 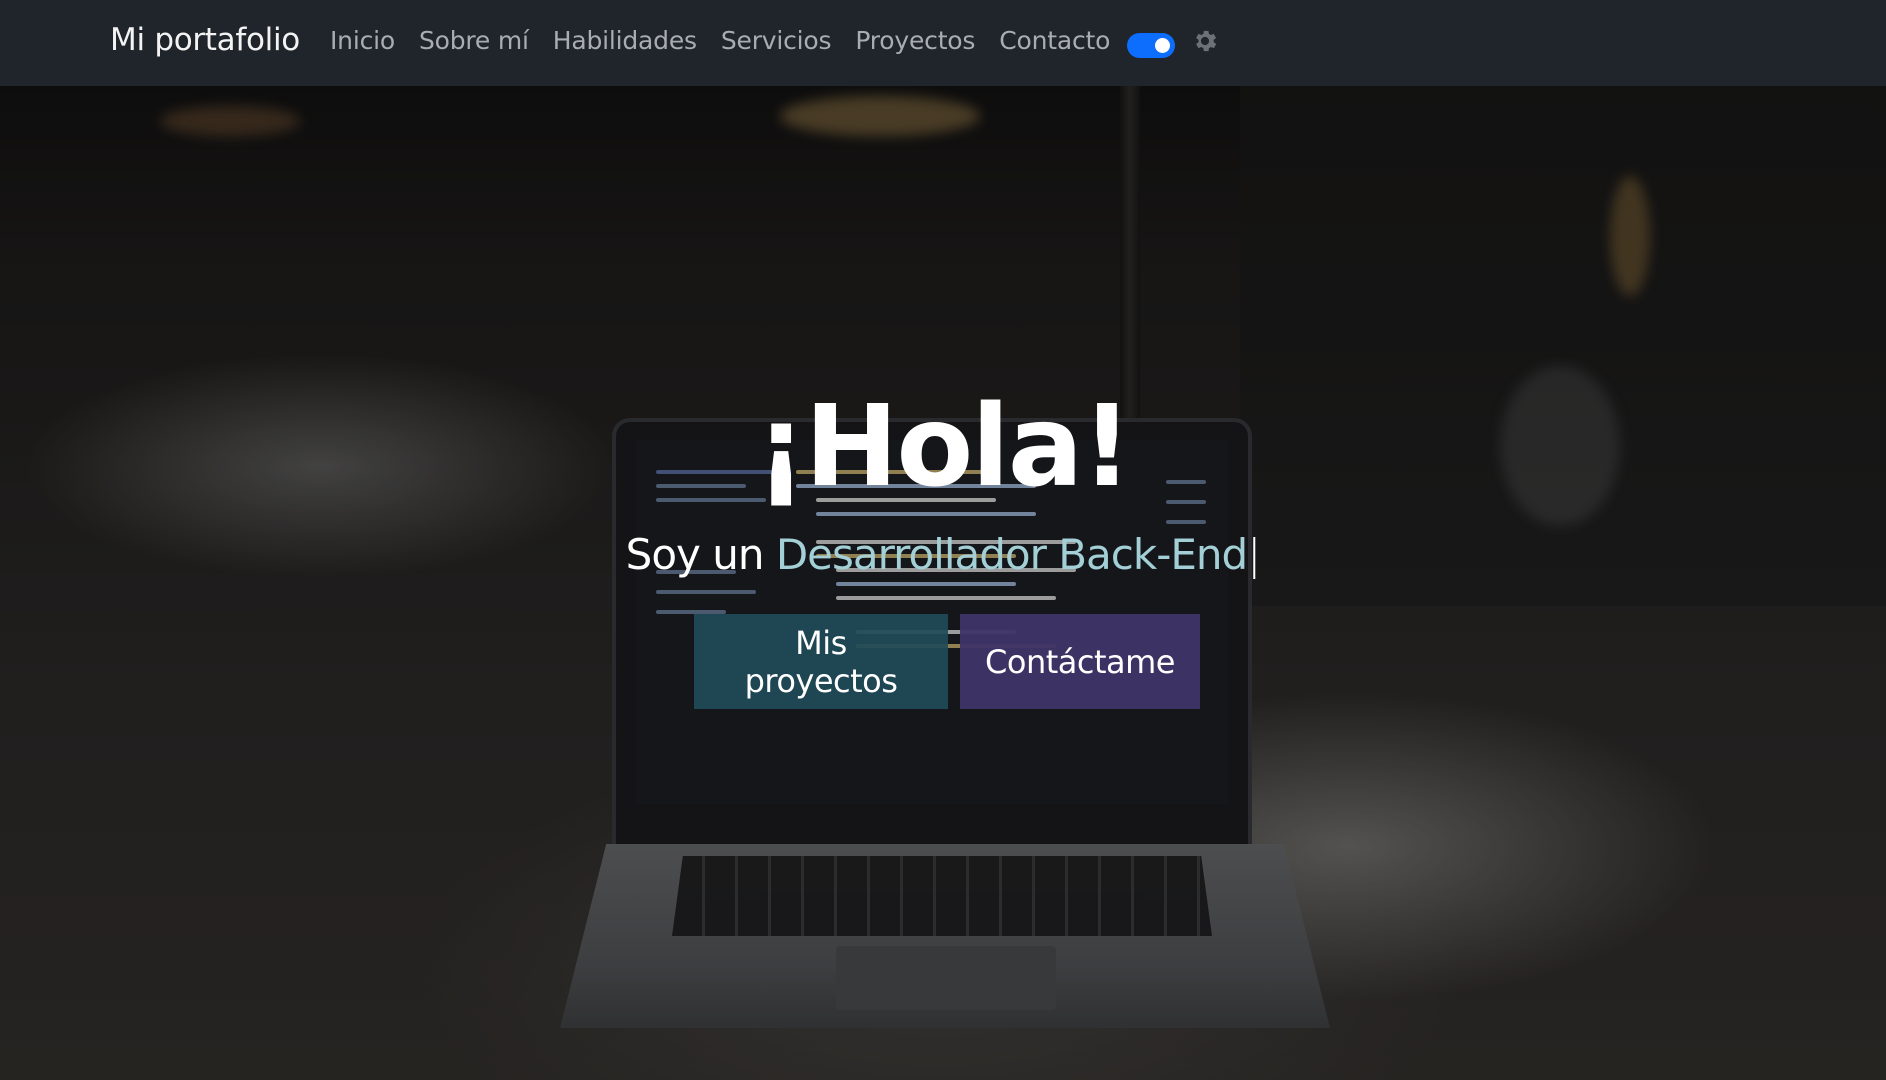 I want to click on hero-subtitle: Soy un Desarrollador Back-End|, so click(x=943, y=554).